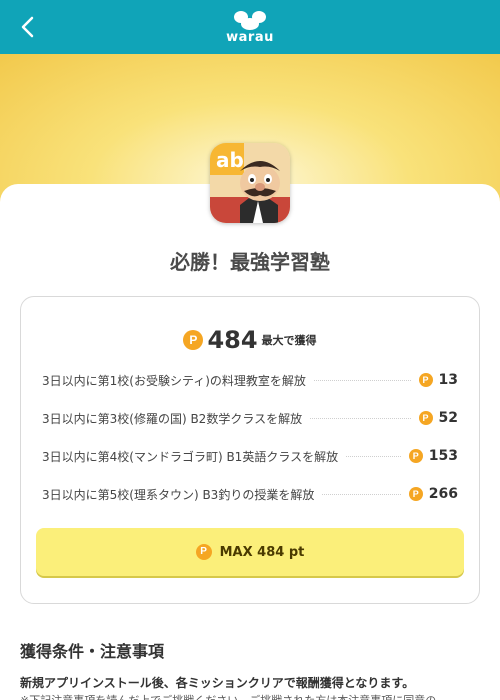 The image size is (500, 700). What do you see at coordinates (250, 262) in the screenshot?
I see `app-title: 必勝！最強学習塾` at bounding box center [250, 262].